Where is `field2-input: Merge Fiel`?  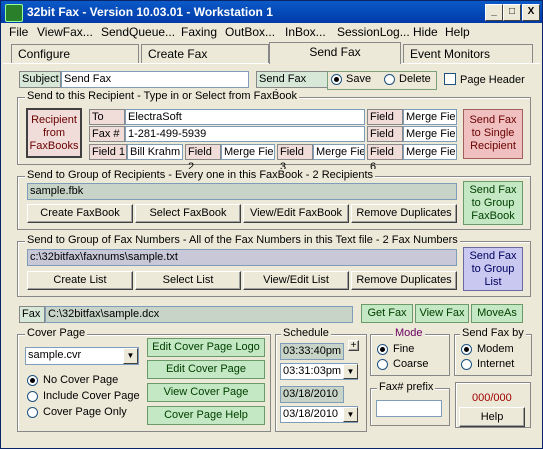
field2-input: Merge Fiel is located at coordinates (248, 152).